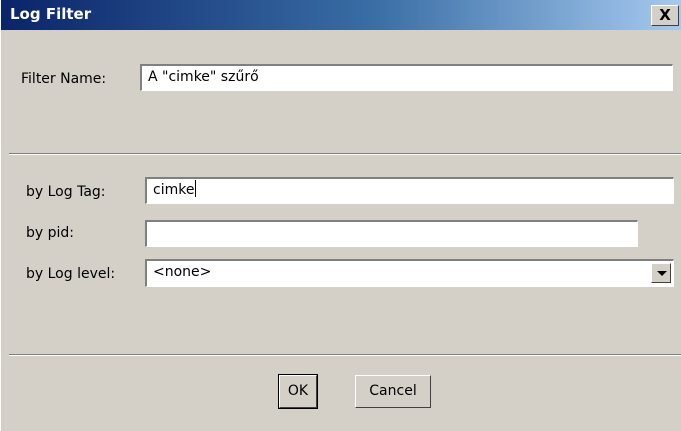 The image size is (681, 431). What do you see at coordinates (406, 77) in the screenshot?
I see `filter-name-input: A "cimke" szűrő` at bounding box center [406, 77].